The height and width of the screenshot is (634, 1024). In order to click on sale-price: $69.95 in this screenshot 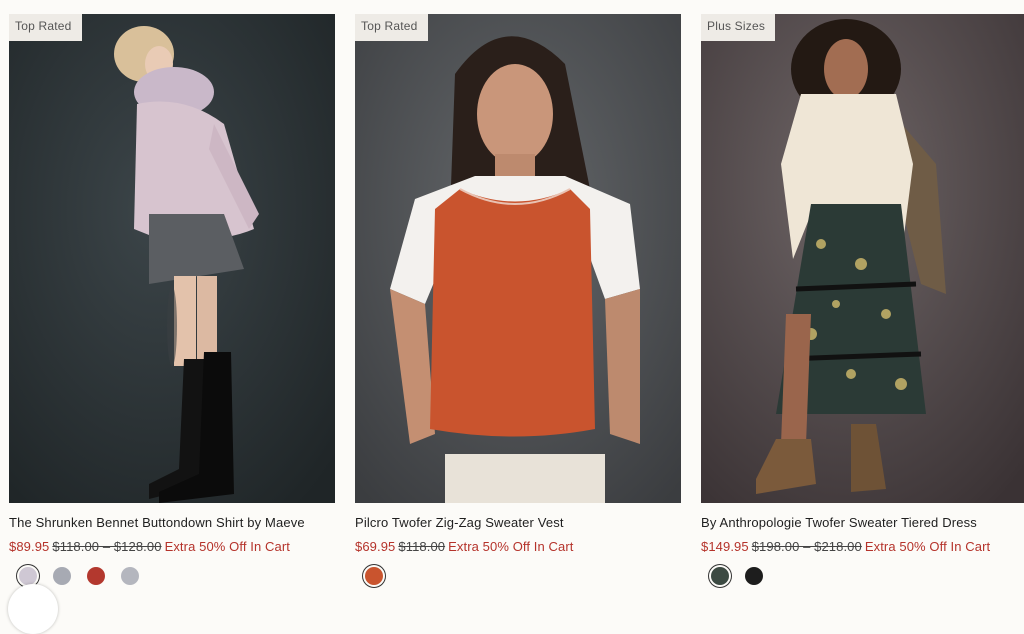, I will do `click(375, 546)`.